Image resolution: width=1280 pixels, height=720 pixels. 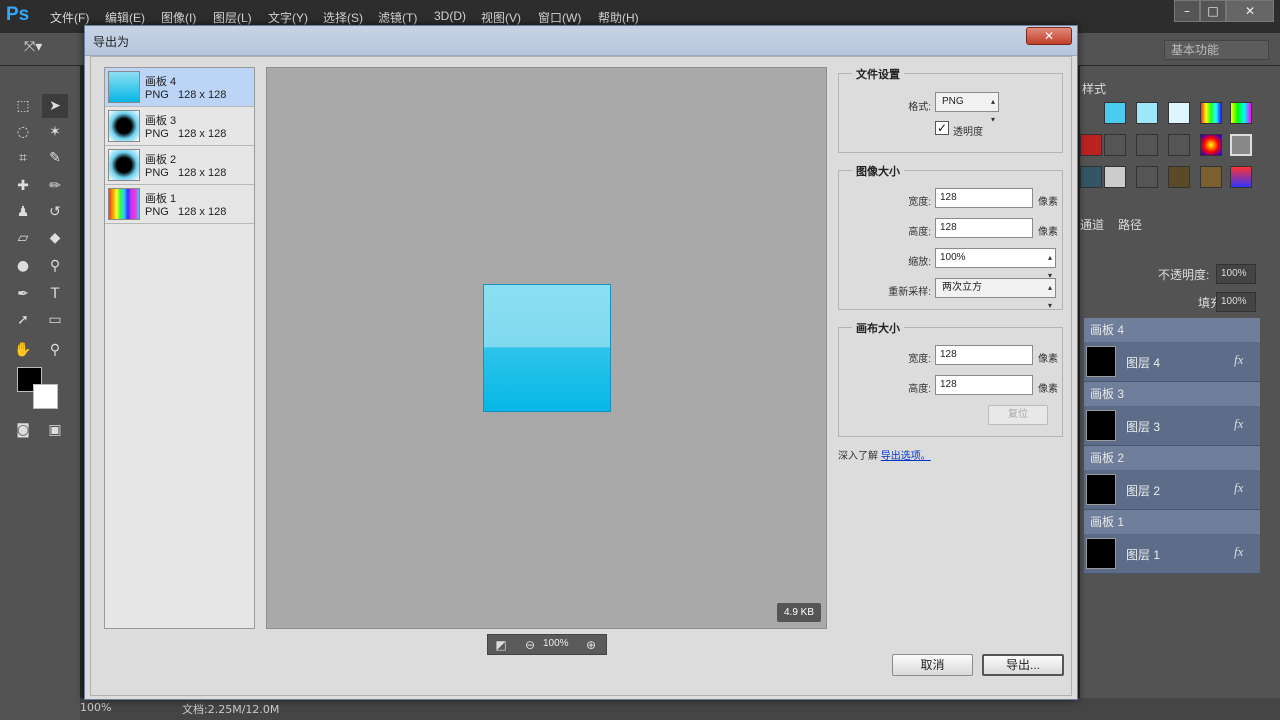 What do you see at coordinates (23, 350) in the screenshot?
I see `hand-tool-icon: ✋` at bounding box center [23, 350].